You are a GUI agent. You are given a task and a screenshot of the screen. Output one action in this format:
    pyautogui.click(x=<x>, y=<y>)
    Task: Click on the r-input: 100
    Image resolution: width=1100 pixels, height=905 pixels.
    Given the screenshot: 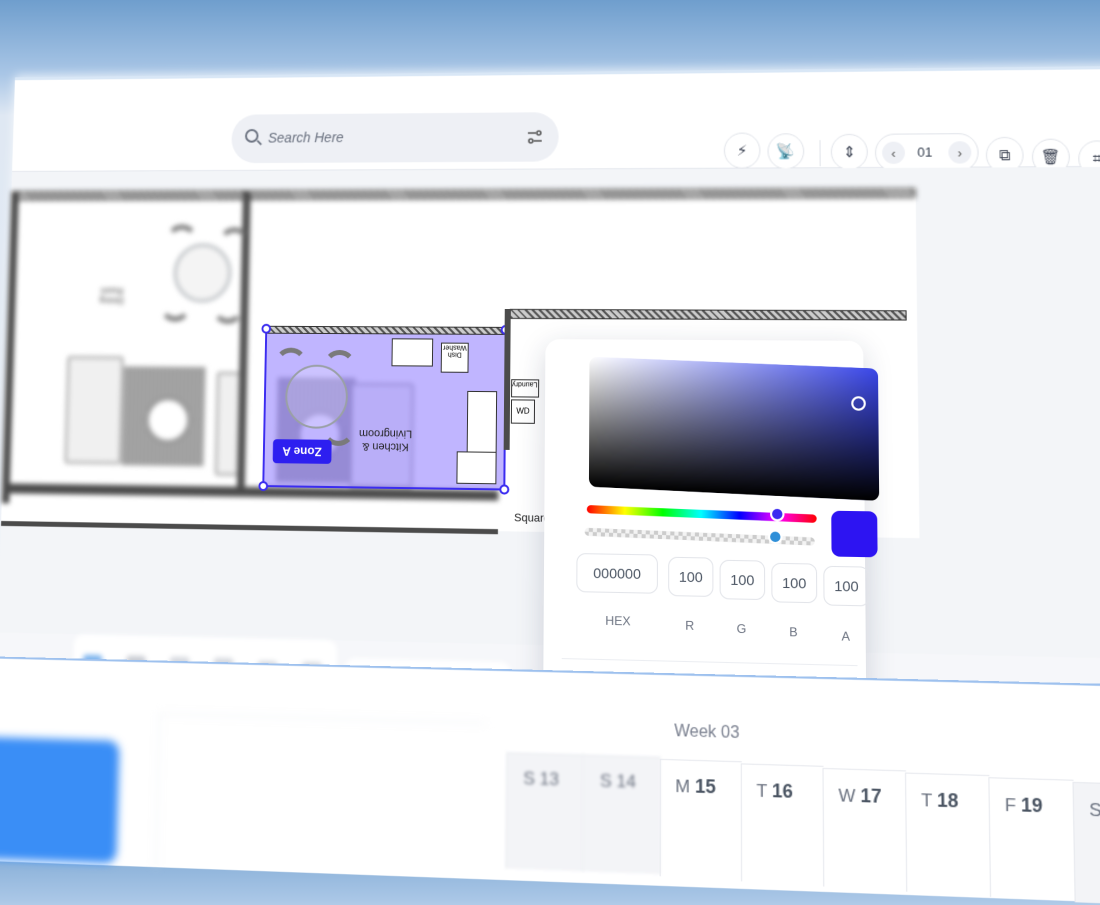 What is the action you would take?
    pyautogui.click(x=690, y=577)
    